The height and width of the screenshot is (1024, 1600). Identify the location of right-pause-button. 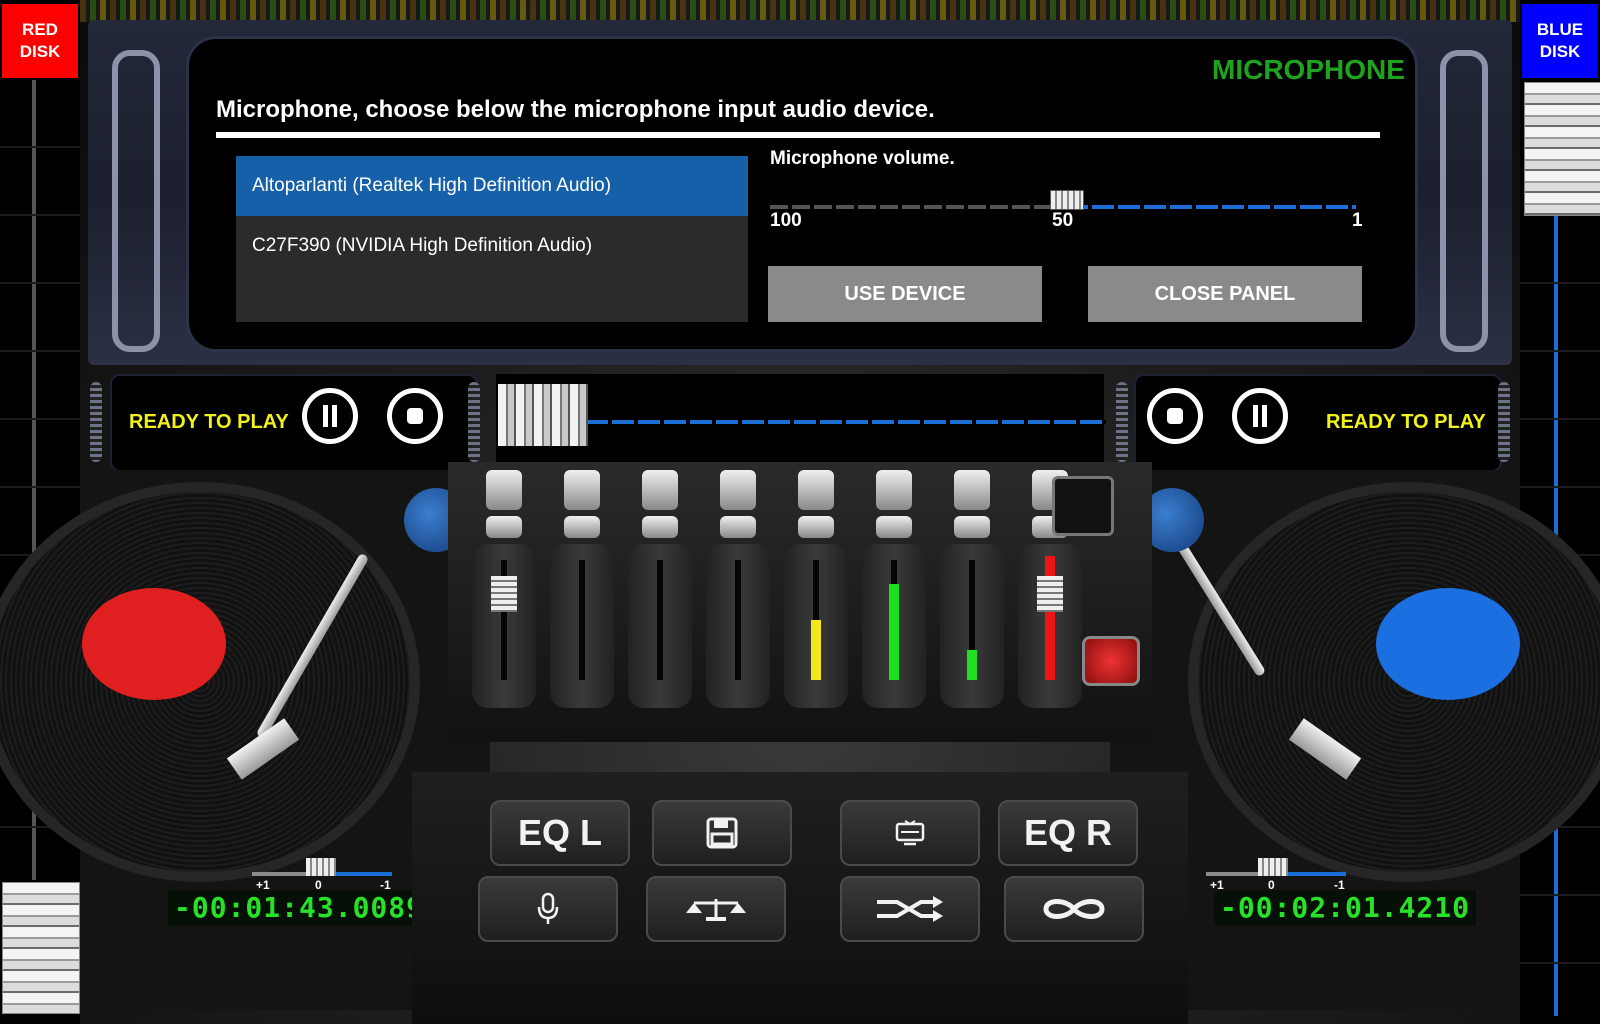
(1260, 416).